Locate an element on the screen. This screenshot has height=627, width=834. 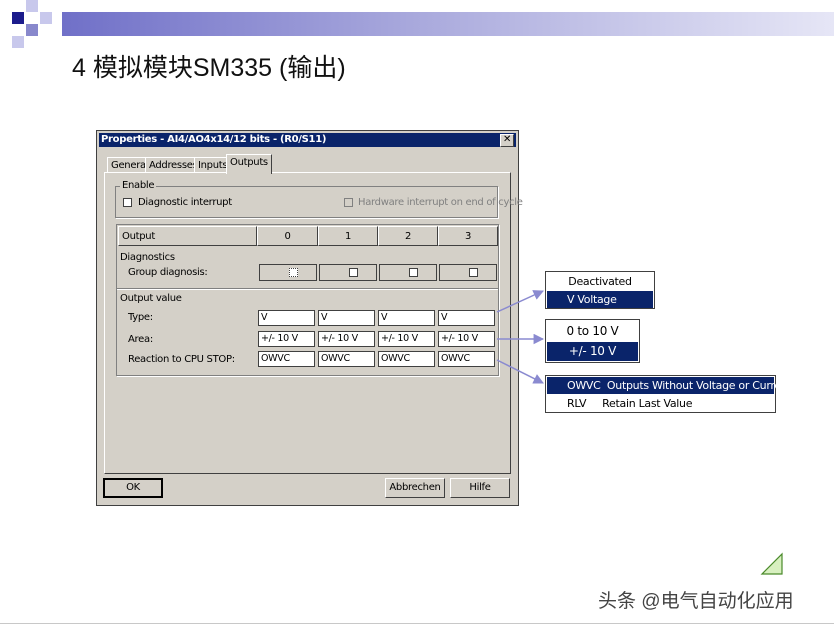
type-option-voltage: V Voltage is located at coordinates (600, 299).